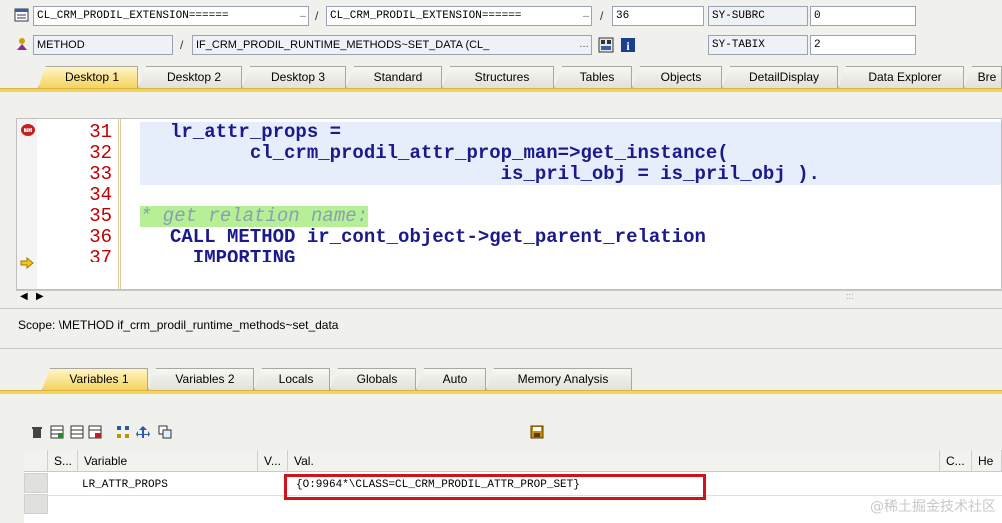 The width and height of the screenshot is (1002, 523). What do you see at coordinates (901, 77) in the screenshot?
I see `tab-data-explorer: Data Explorer` at bounding box center [901, 77].